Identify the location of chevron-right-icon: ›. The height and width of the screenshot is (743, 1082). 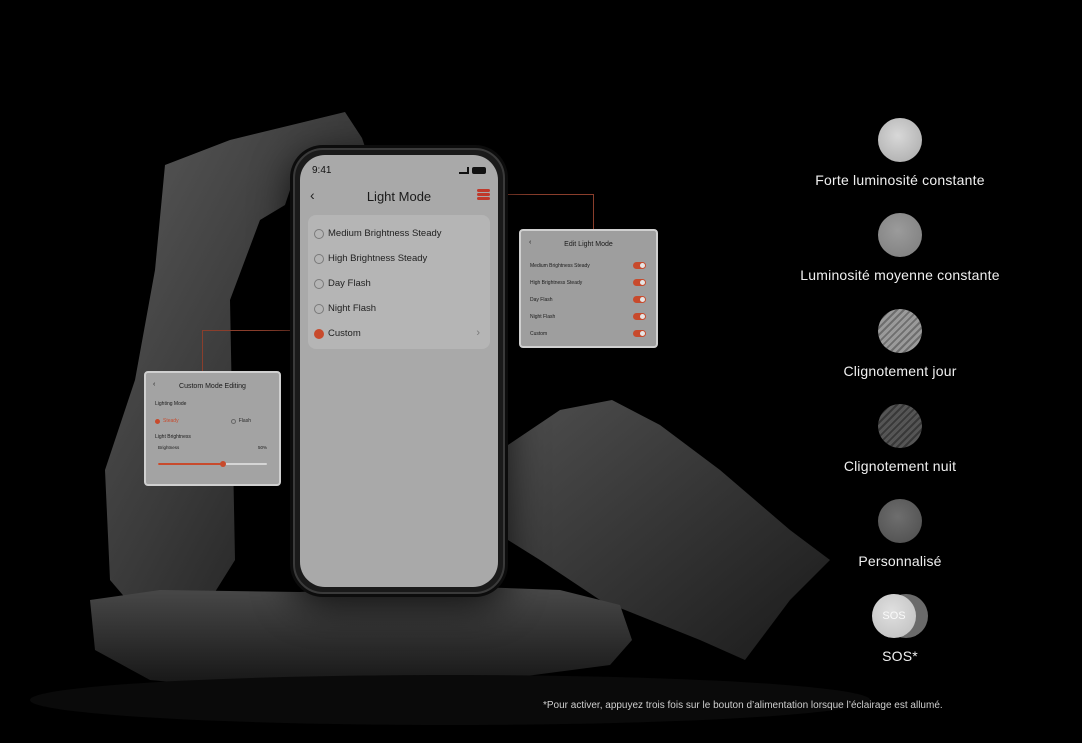
(478, 333).